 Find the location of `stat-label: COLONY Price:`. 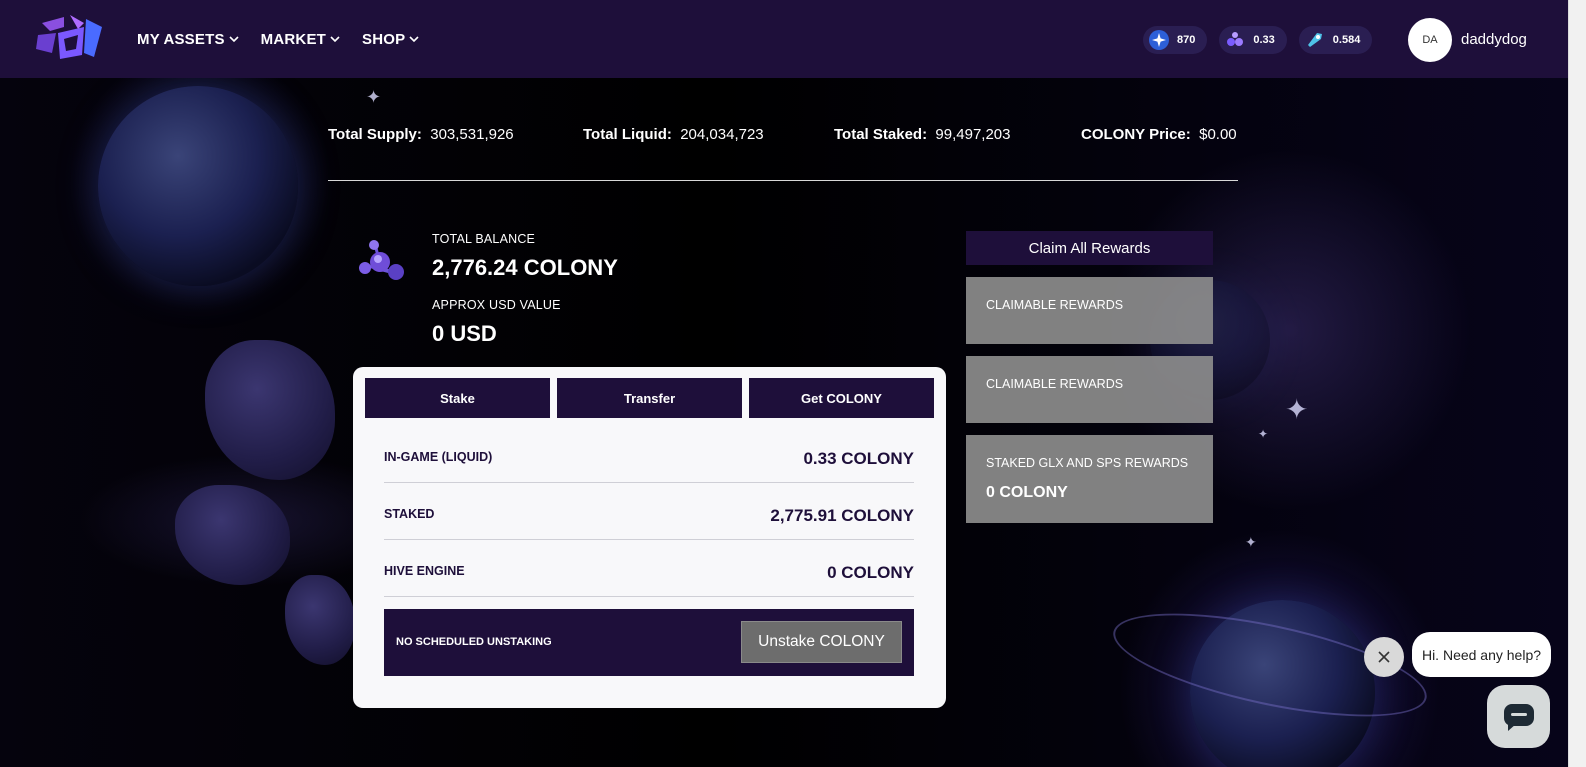

stat-label: COLONY Price: is located at coordinates (1136, 134).